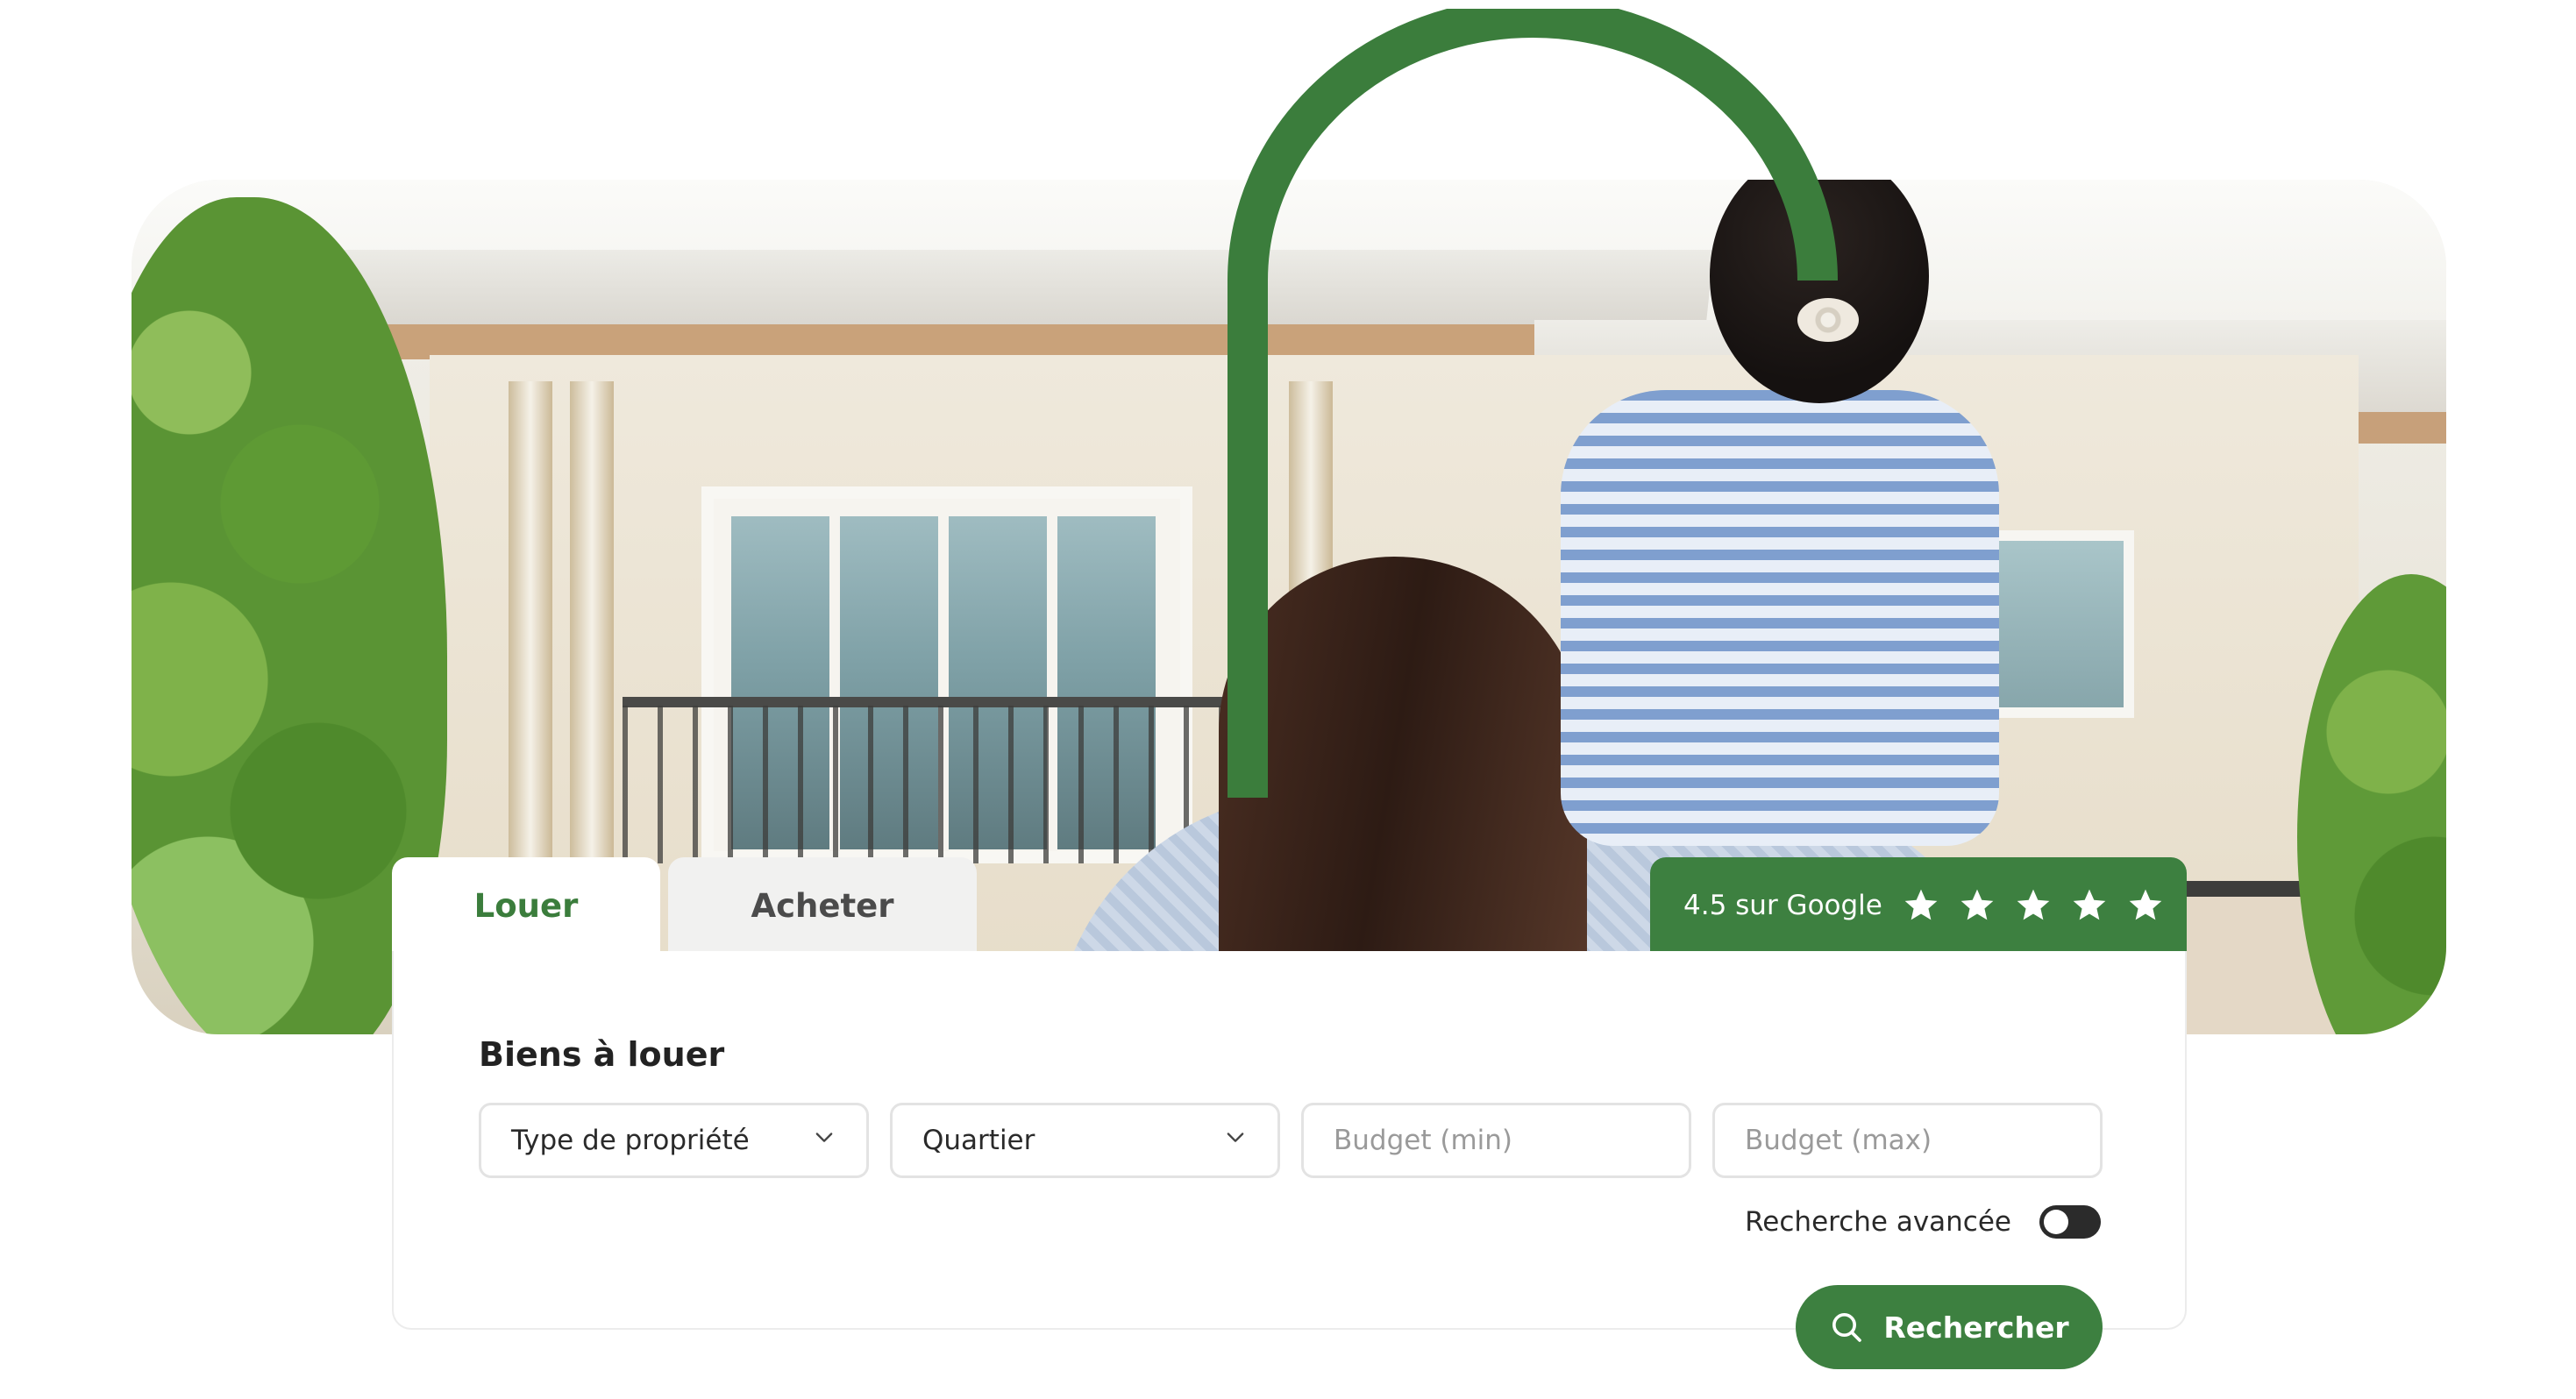 The width and height of the screenshot is (2576, 1399). Describe the element at coordinates (630, 1140) in the screenshot. I see `property-type-value: Type de propriété` at that location.